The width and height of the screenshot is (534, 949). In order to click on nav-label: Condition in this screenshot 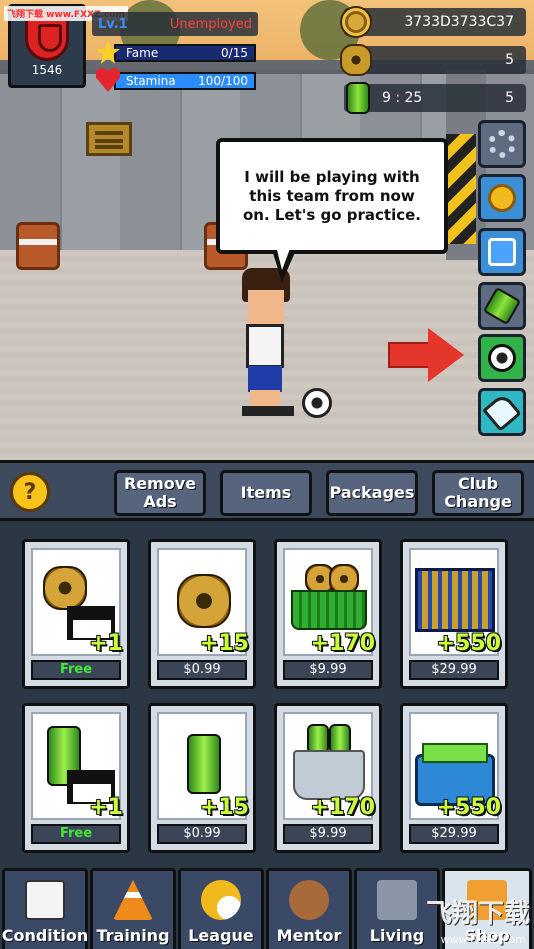, I will do `click(45, 935)`.